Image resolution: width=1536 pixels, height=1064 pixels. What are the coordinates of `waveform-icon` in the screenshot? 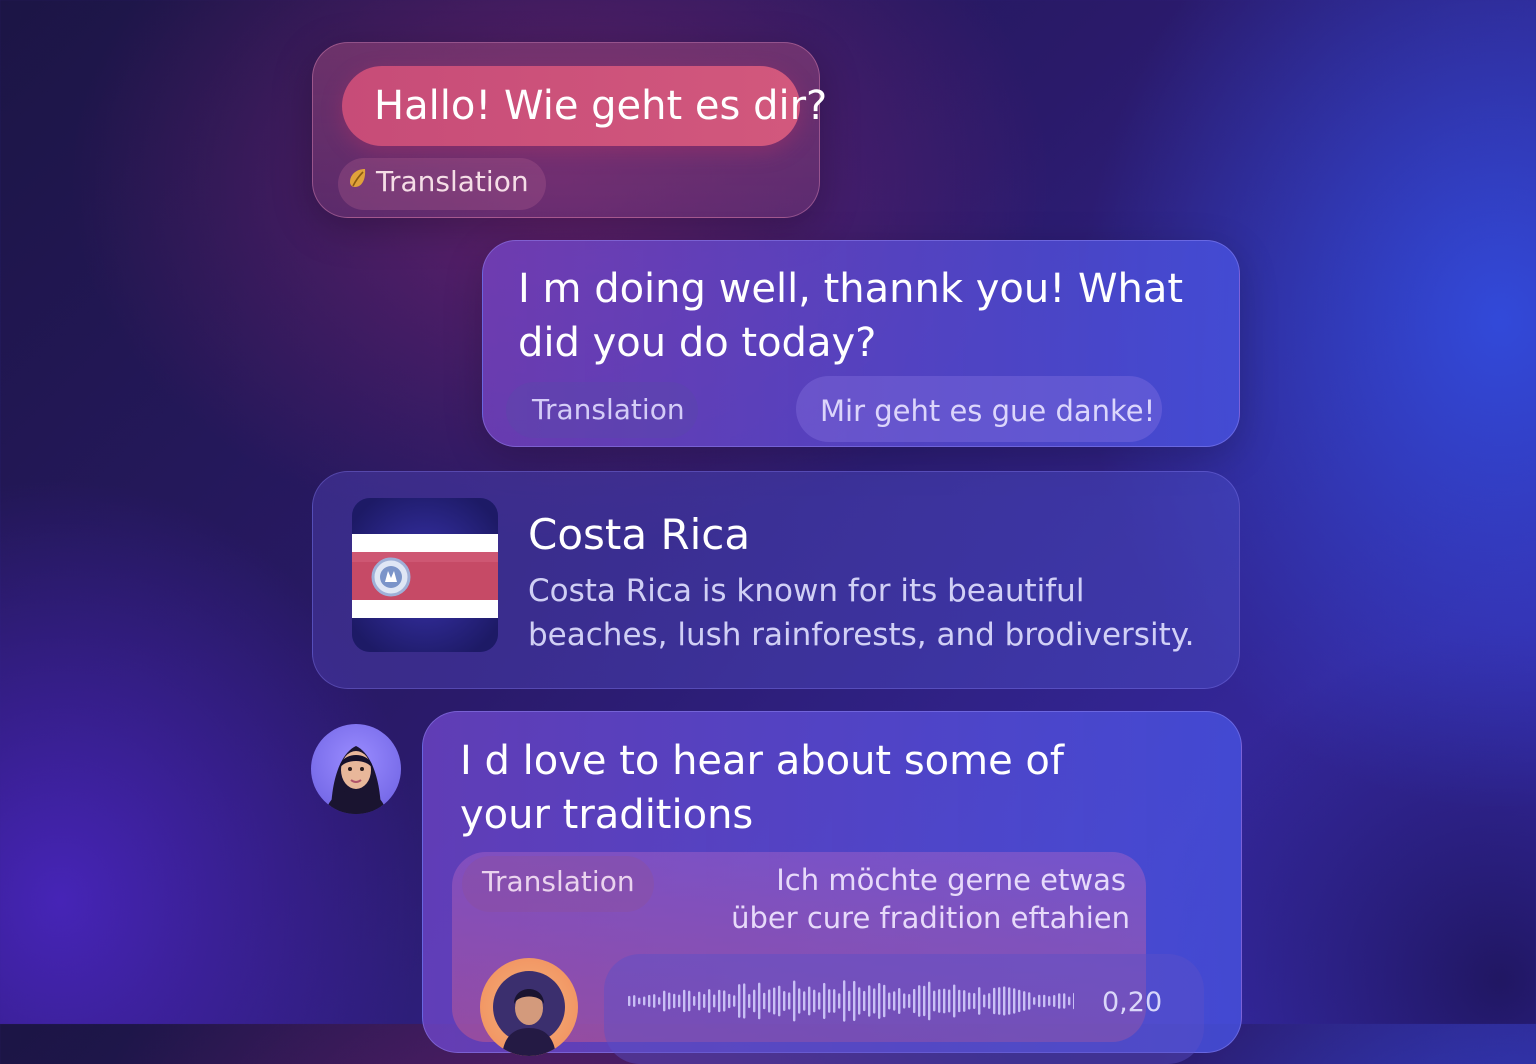 It's located at (849, 1001).